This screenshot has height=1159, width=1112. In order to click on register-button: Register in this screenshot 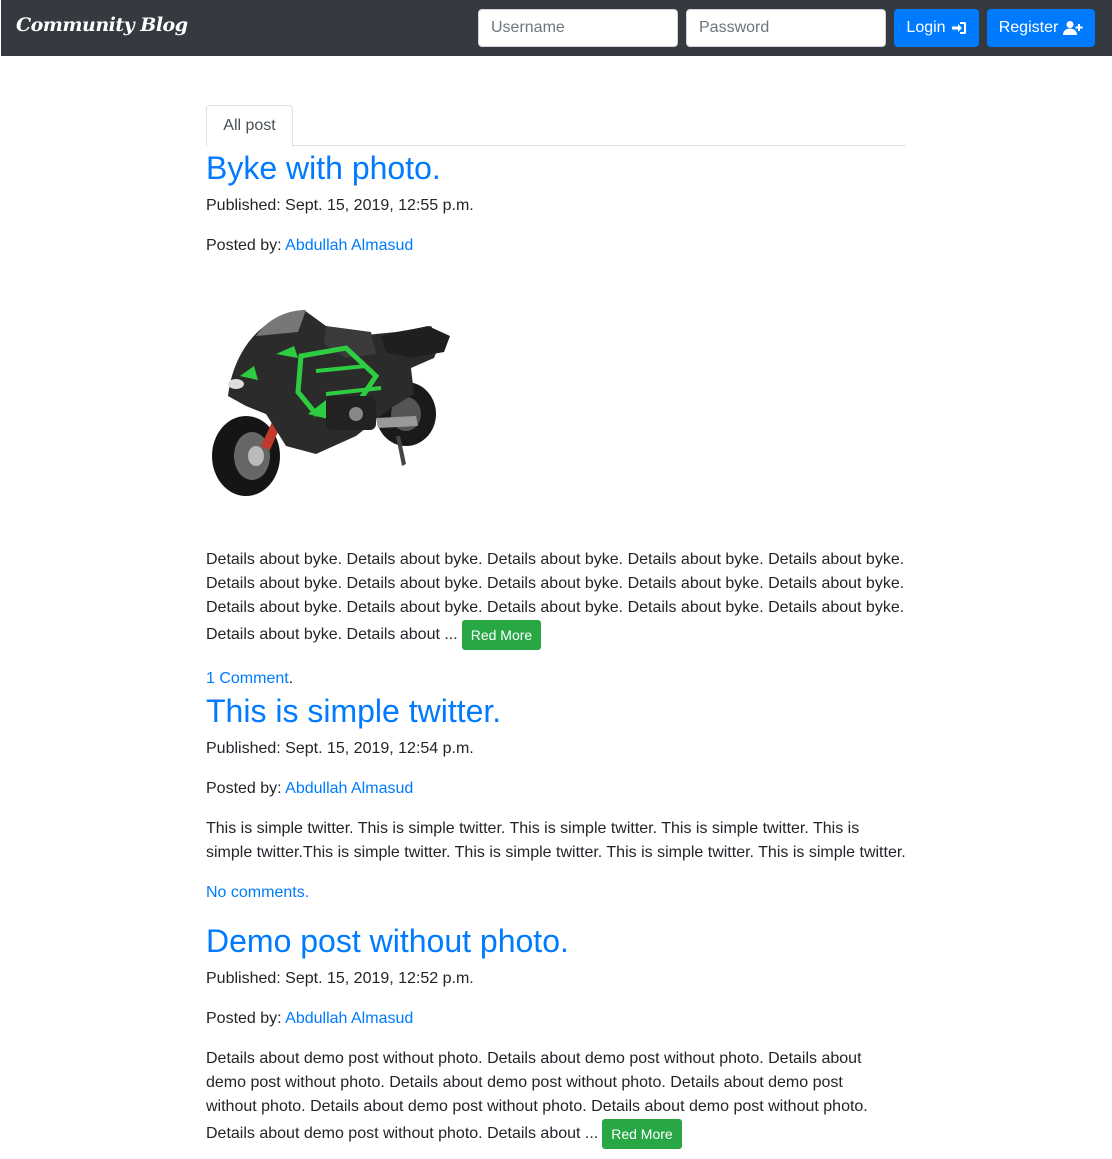, I will do `click(1041, 28)`.